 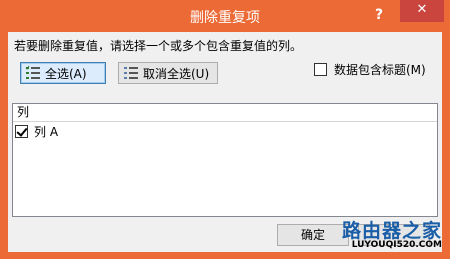 I want to click on select-all-label: 全选(A), so click(x=66, y=73).